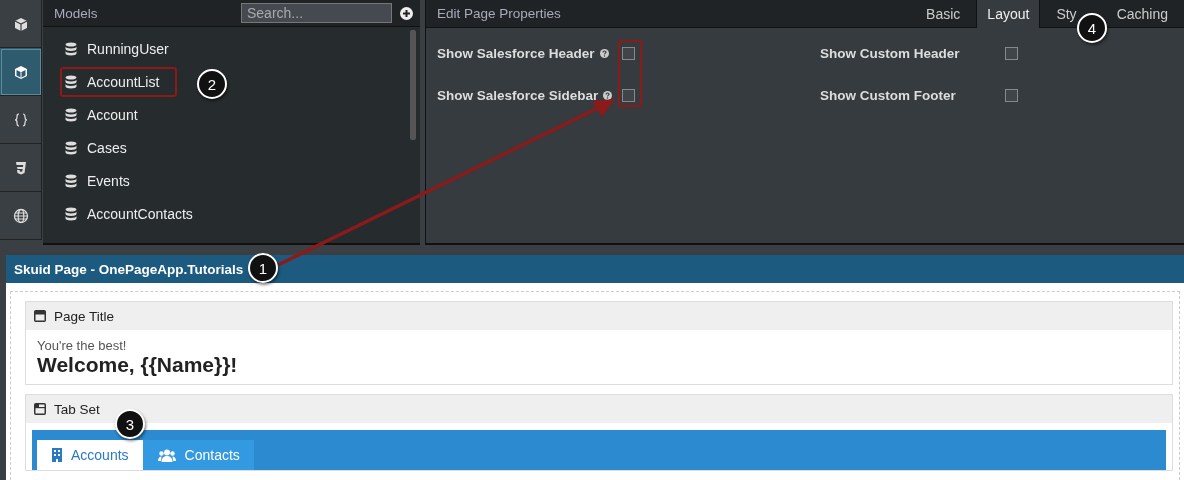 The image size is (1184, 480). What do you see at coordinates (138, 365) in the screenshot?
I see `page-heading: Welcome, {{Name}}!` at bounding box center [138, 365].